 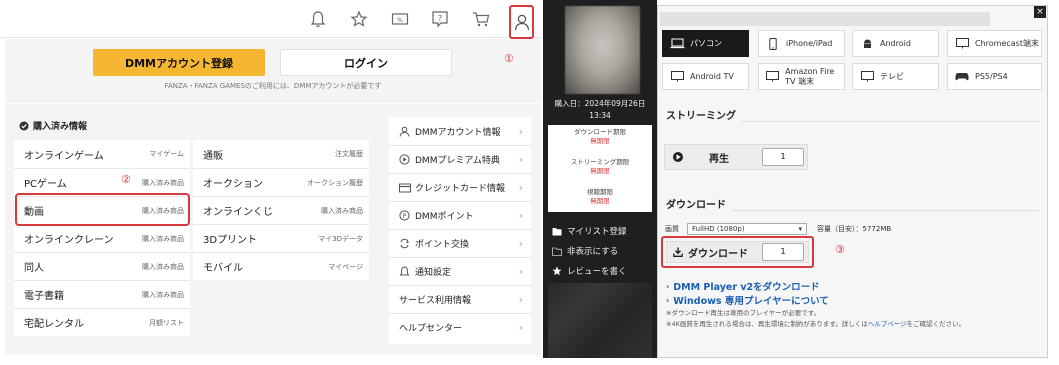 What do you see at coordinates (773, 43) in the screenshot?
I see `phone-icon` at bounding box center [773, 43].